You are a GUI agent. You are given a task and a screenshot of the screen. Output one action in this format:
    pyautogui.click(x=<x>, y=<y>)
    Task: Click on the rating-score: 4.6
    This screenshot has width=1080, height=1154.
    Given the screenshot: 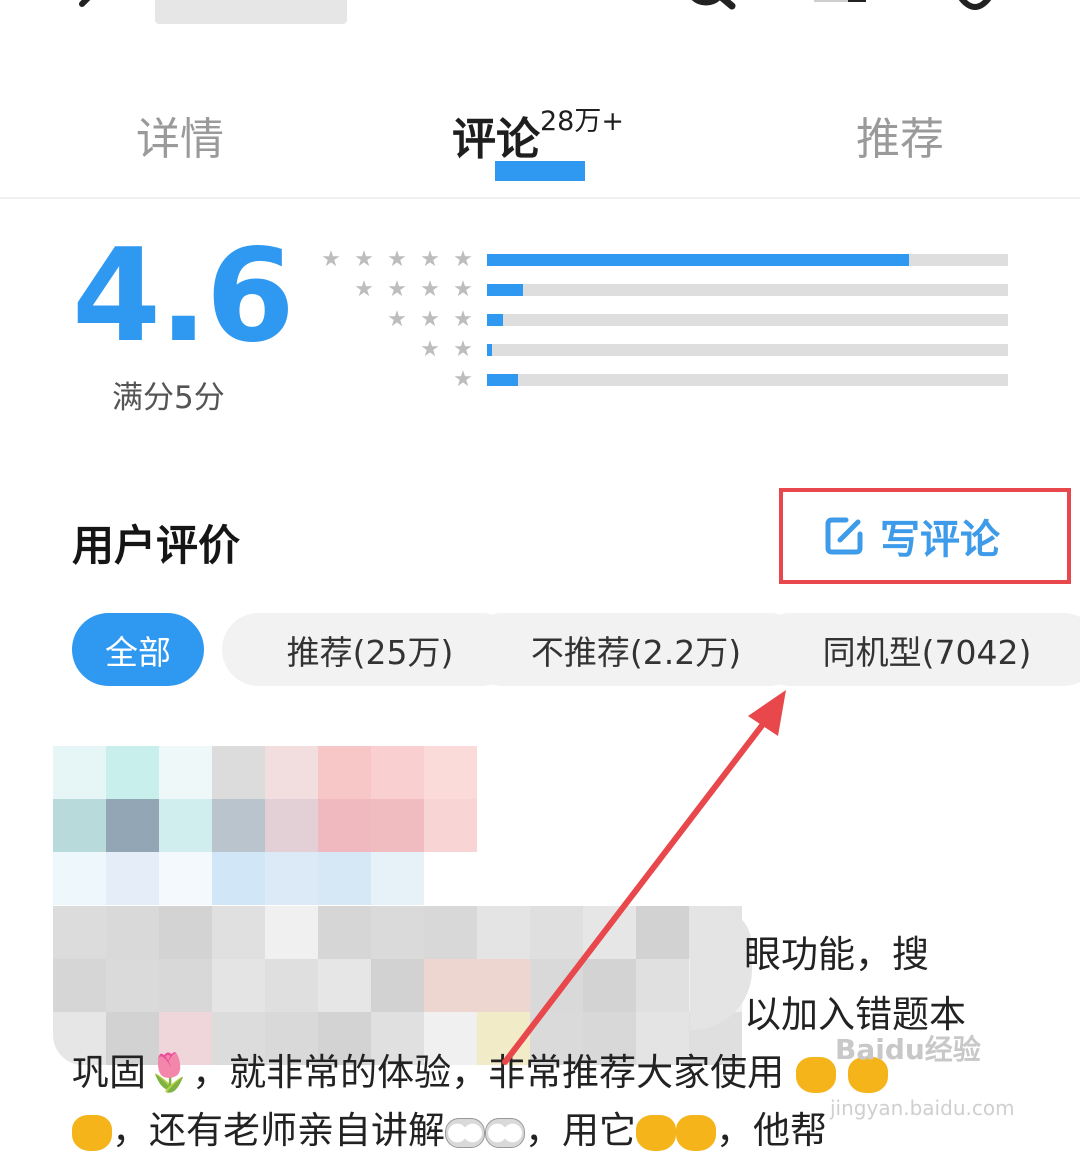 What is the action you would take?
    pyautogui.click(x=183, y=296)
    